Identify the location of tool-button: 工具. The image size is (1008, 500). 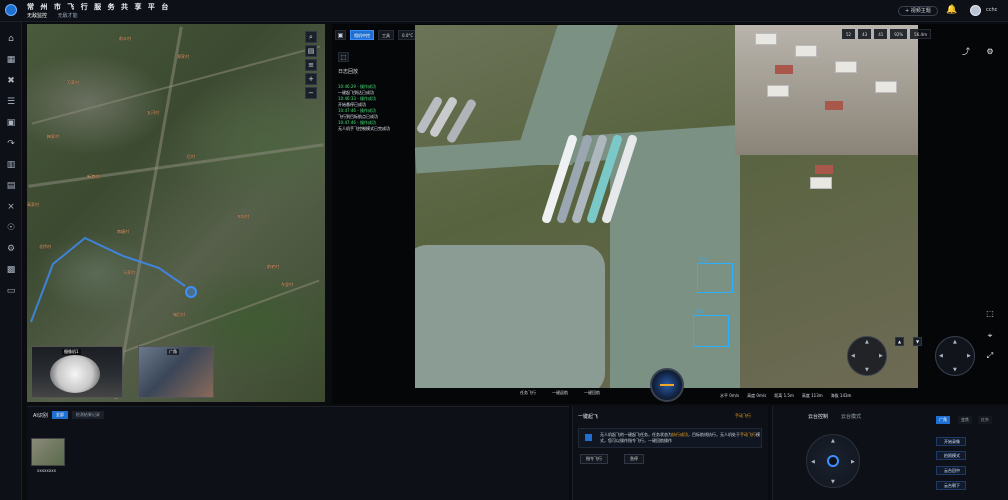
(386, 35).